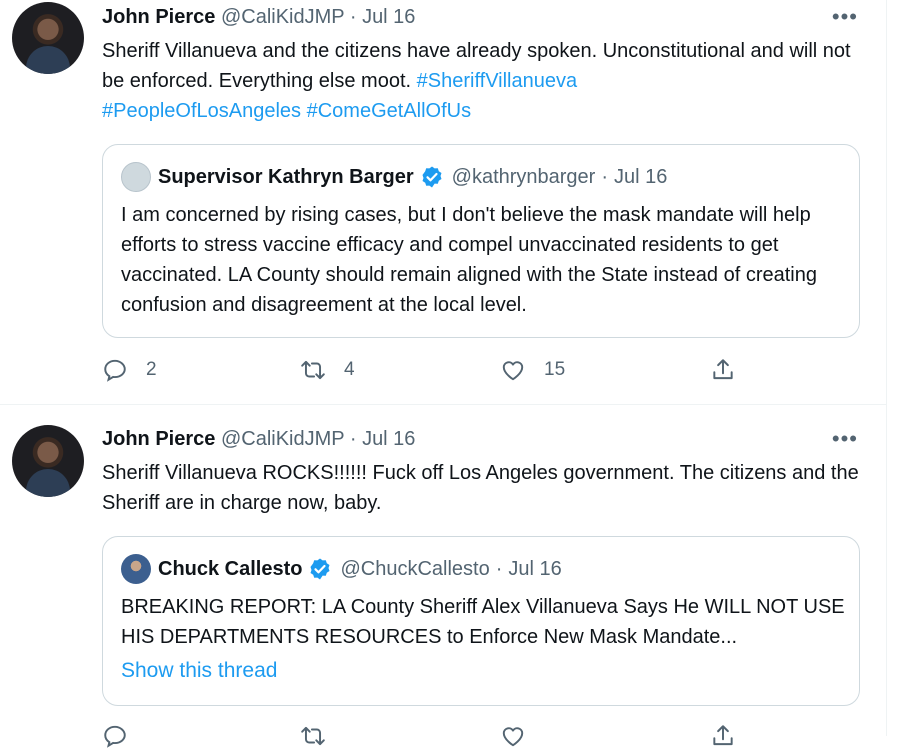 The image size is (919, 753). Describe the element at coordinates (129, 370) in the screenshot. I see `reply-button: 2` at that location.